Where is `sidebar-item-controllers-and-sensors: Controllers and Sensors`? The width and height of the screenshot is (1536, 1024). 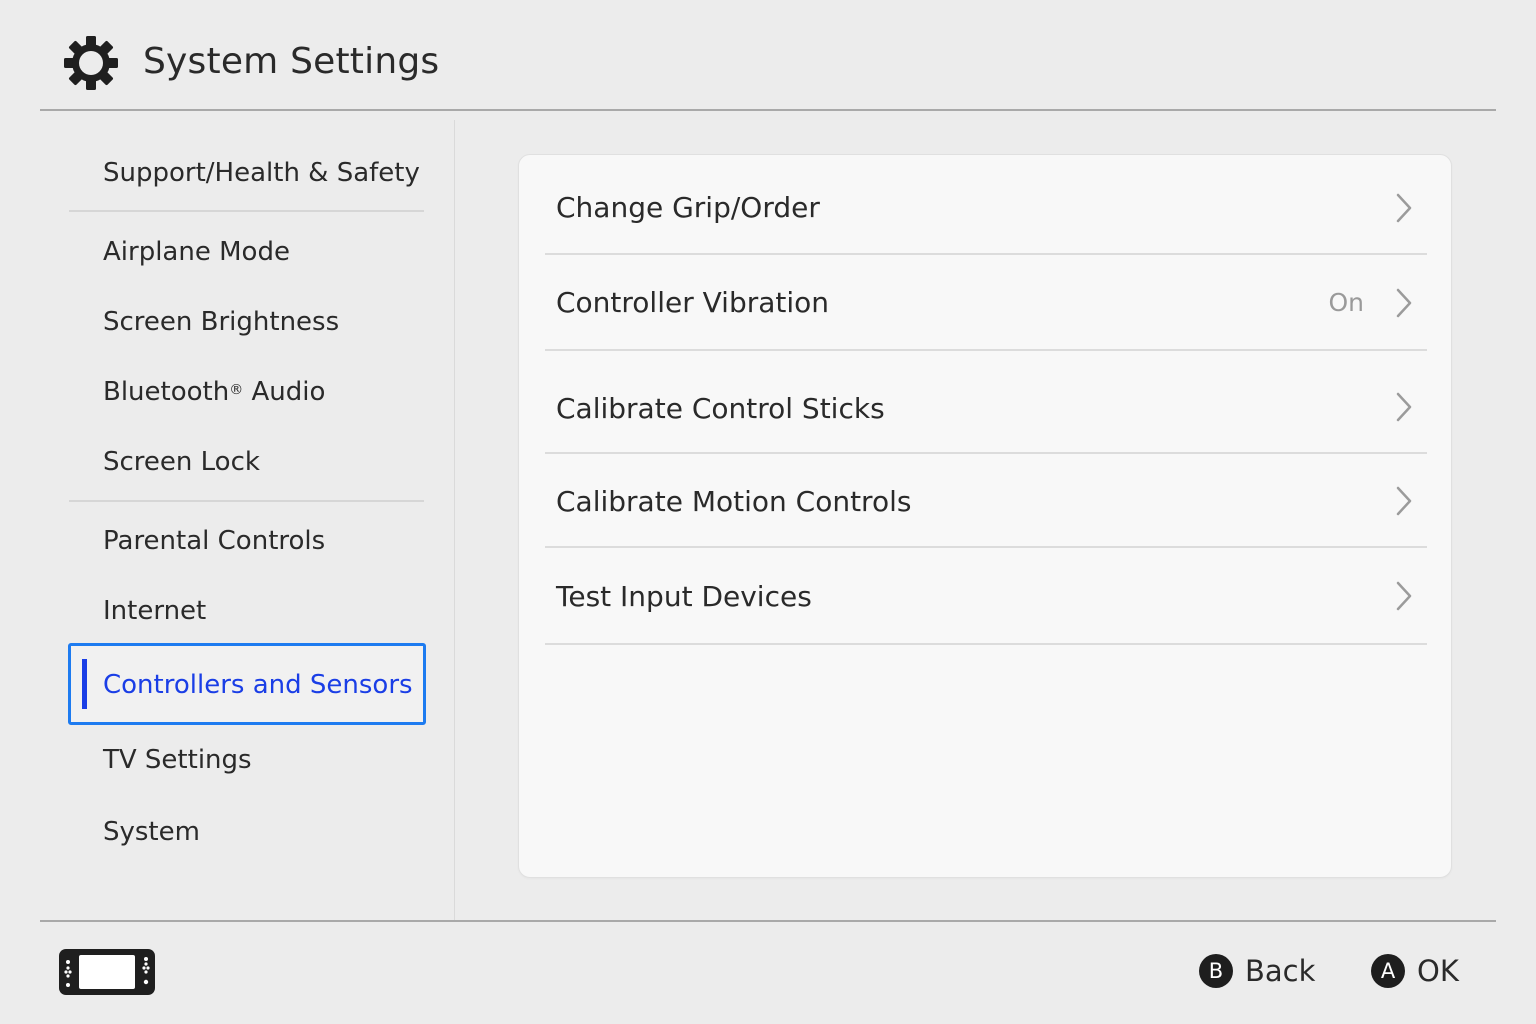
sidebar-item-controllers-and-sensors: Controllers and Sensors is located at coordinates (247, 684).